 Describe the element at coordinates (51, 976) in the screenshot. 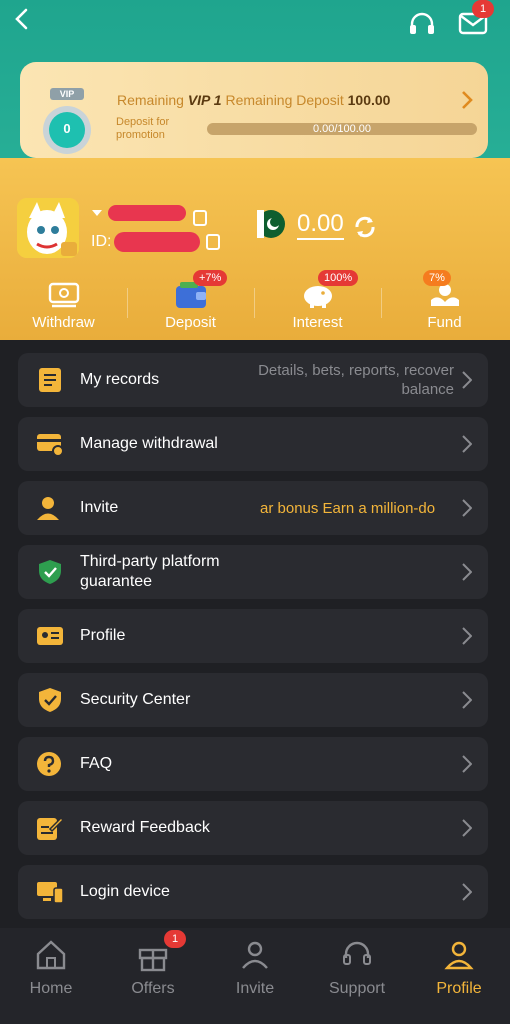

I see `tab-home: Home` at that location.